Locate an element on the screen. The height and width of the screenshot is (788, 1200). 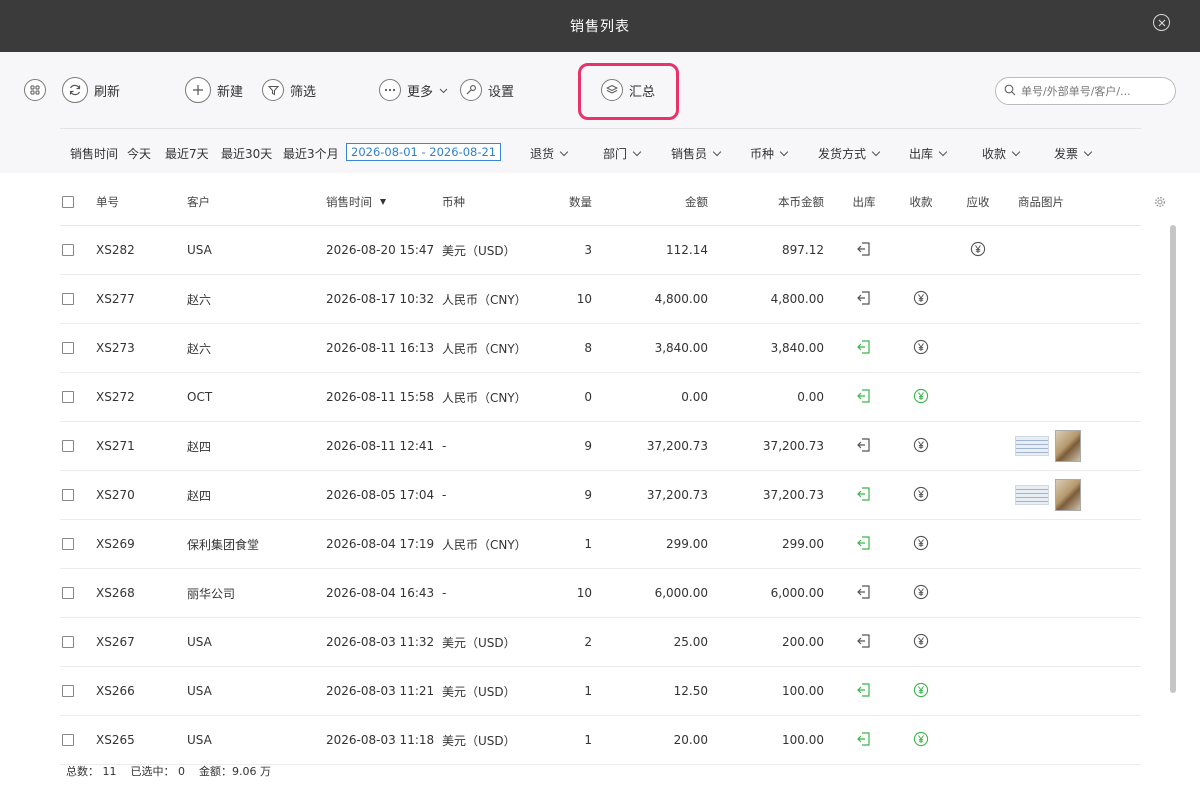
order-no: XS265 is located at coordinates (115, 740).